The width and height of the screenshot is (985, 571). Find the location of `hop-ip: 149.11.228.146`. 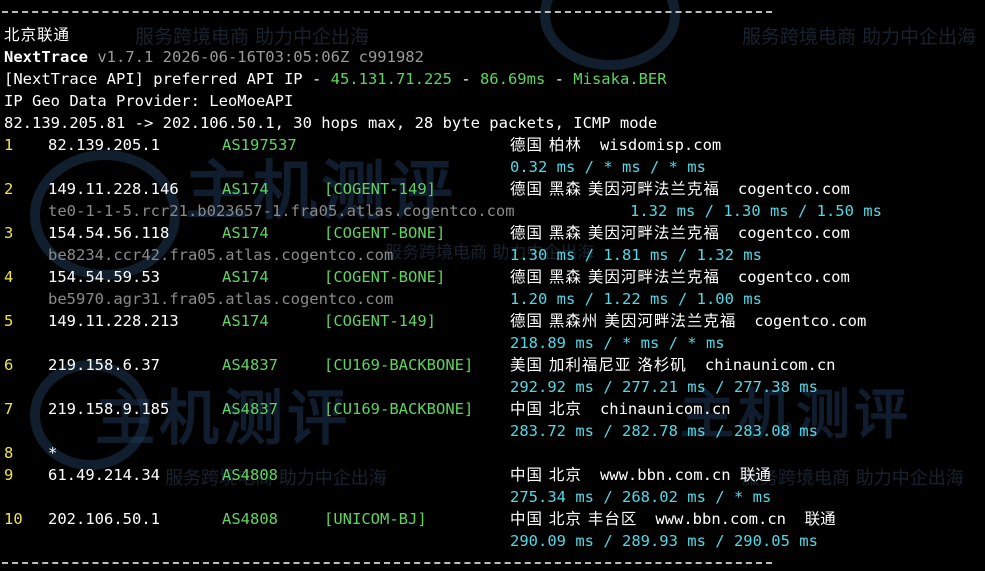

hop-ip: 149.11.228.146 is located at coordinates (113, 189).